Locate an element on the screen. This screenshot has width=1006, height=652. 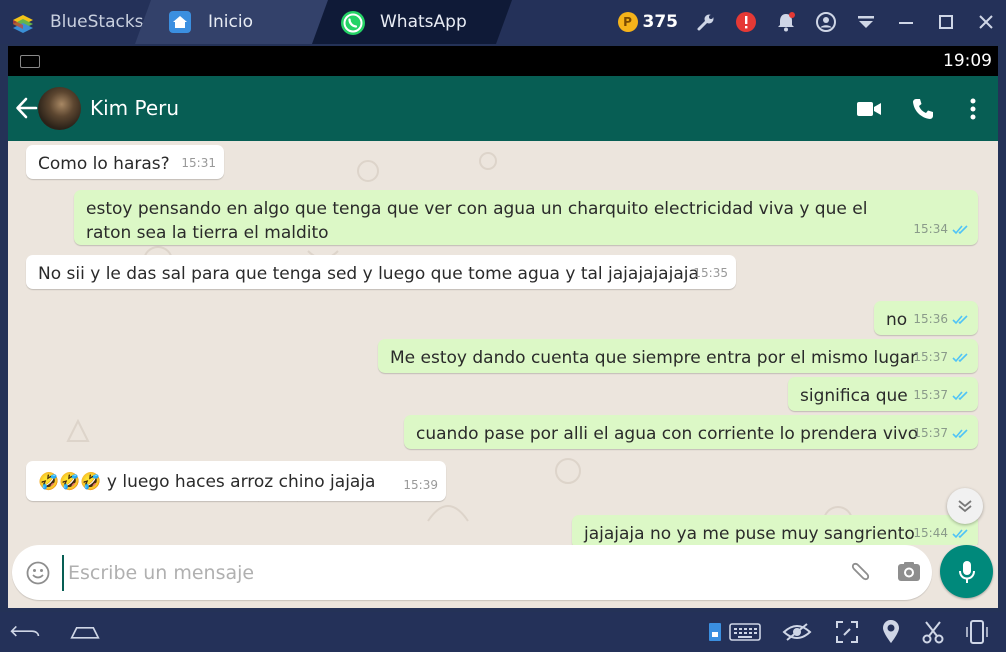
rotate-device-icon is located at coordinates (977, 632).